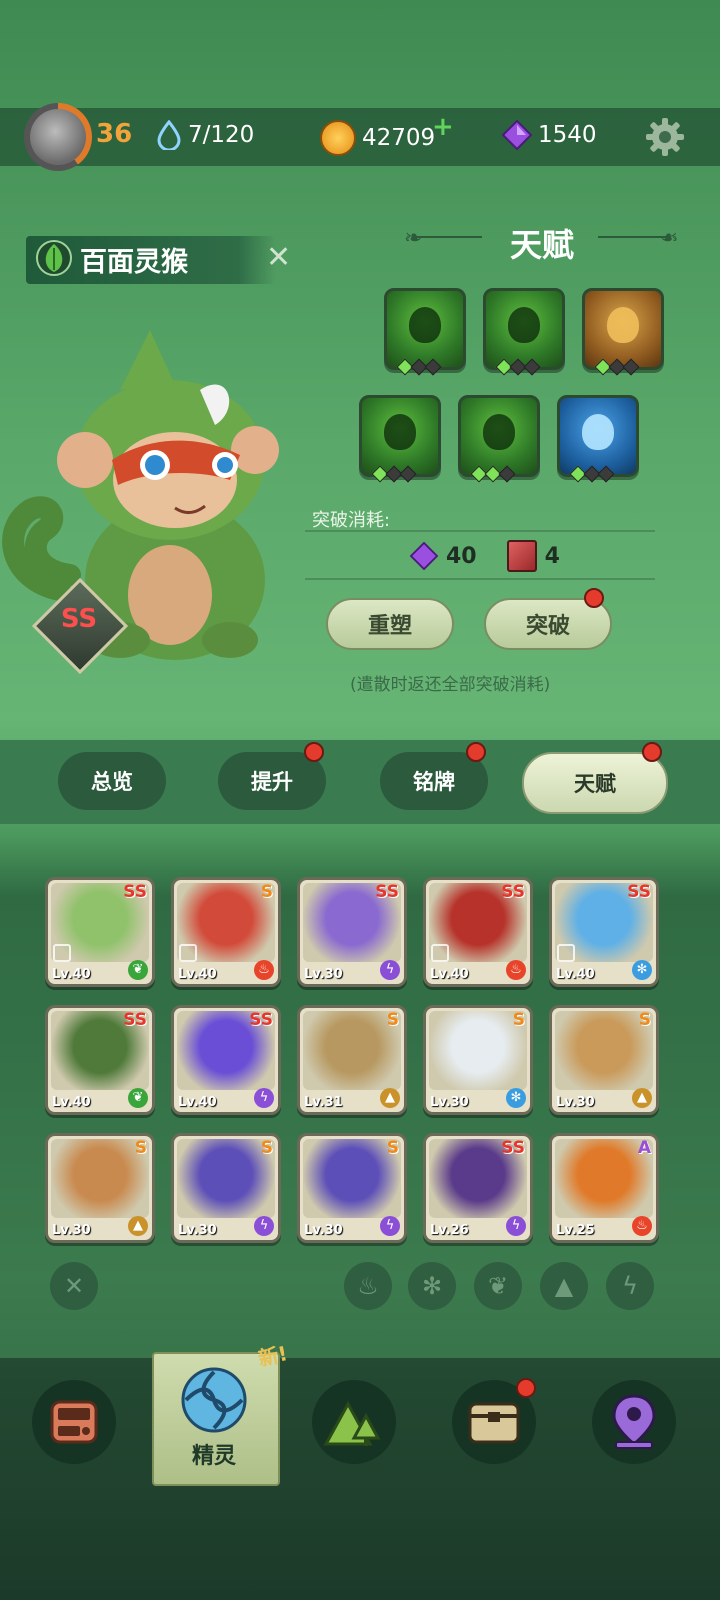 The height and width of the screenshot is (1600, 720). Describe the element at coordinates (604, 932) in the screenshot. I see `pet-card: SS Lv.40 ✻` at that location.